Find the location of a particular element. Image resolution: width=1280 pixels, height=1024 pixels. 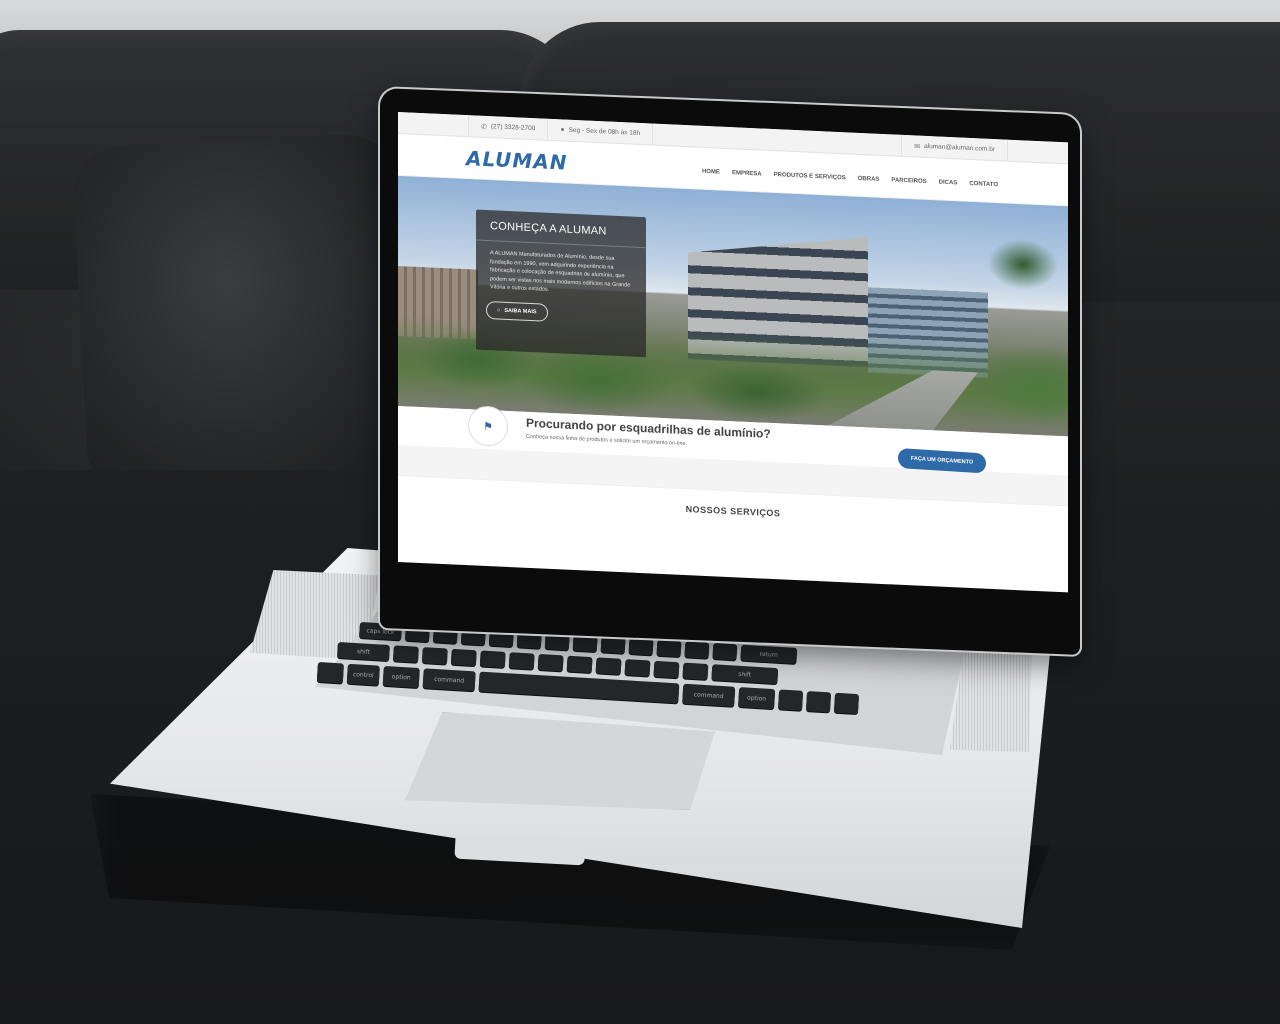

logo: ALUMAN is located at coordinates (517, 160).